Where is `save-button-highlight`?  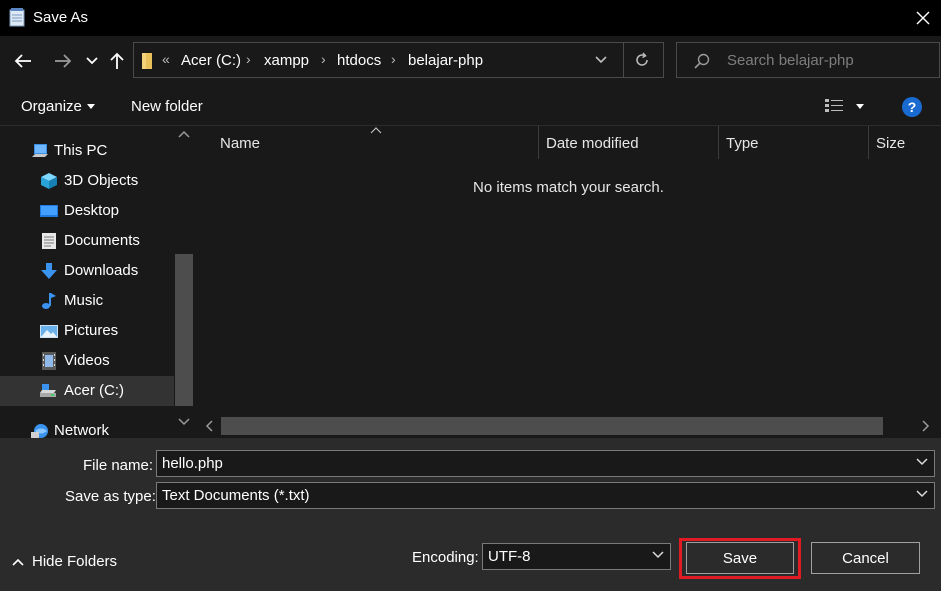 save-button-highlight is located at coordinates (740, 558).